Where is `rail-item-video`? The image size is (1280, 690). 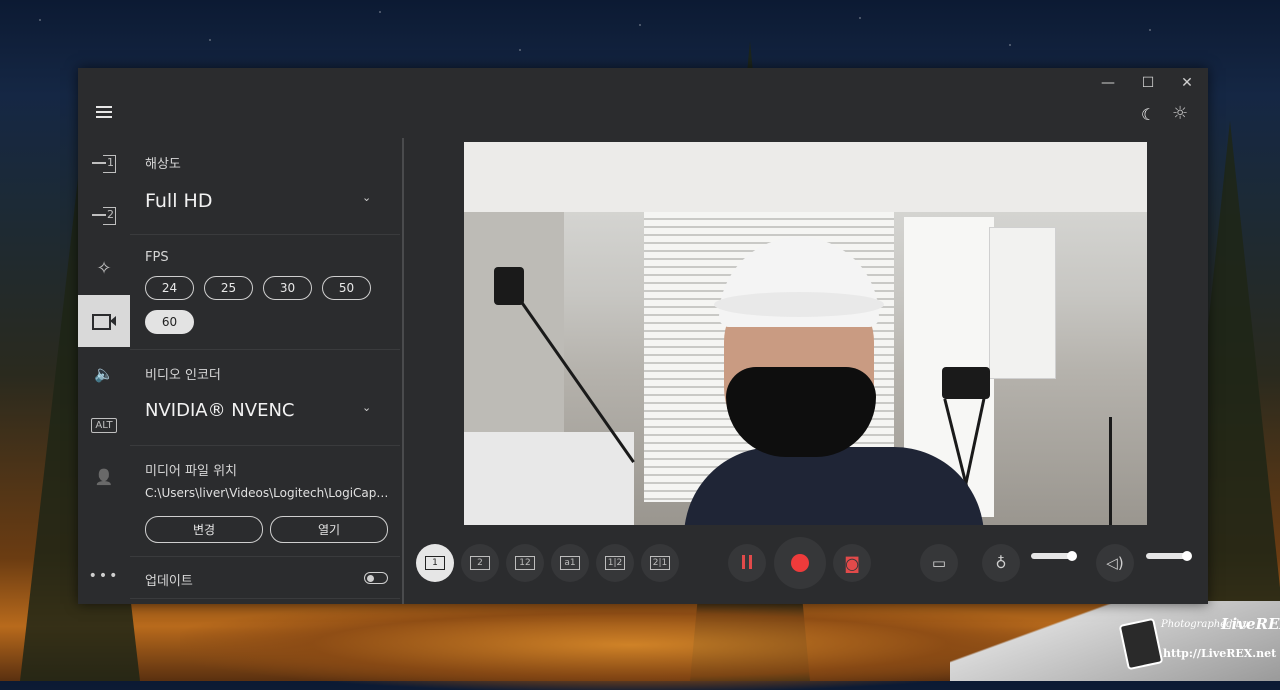 rail-item-video is located at coordinates (104, 321).